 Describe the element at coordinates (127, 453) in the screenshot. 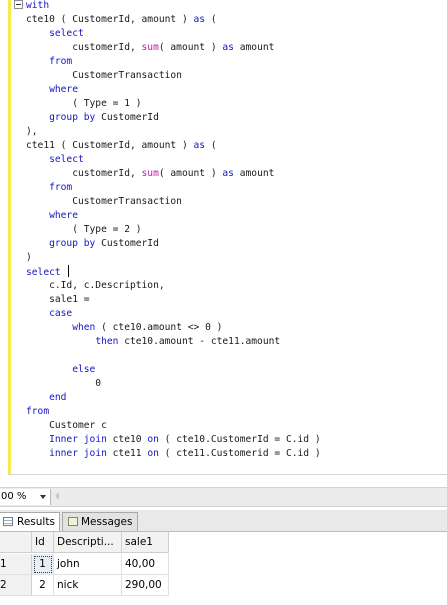

I see `code-text: cte11` at that location.